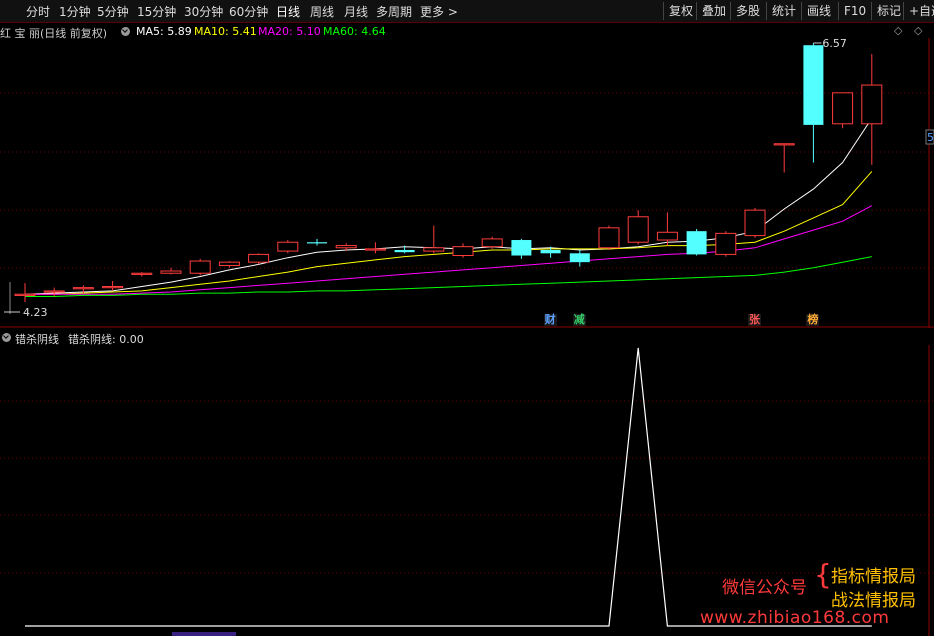 The width and height of the screenshot is (934, 636). What do you see at coordinates (764, 588) in the screenshot?
I see `watermark-wechat: 微信公众号` at bounding box center [764, 588].